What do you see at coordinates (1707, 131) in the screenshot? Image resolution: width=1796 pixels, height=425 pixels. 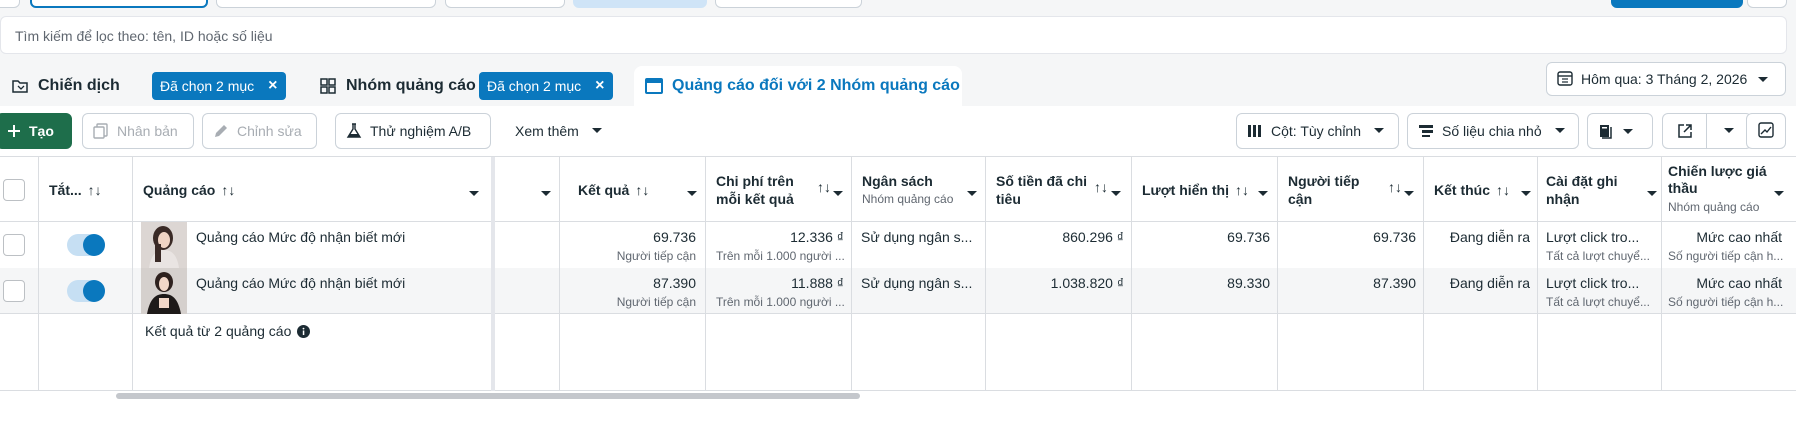 I see `export-button` at bounding box center [1707, 131].